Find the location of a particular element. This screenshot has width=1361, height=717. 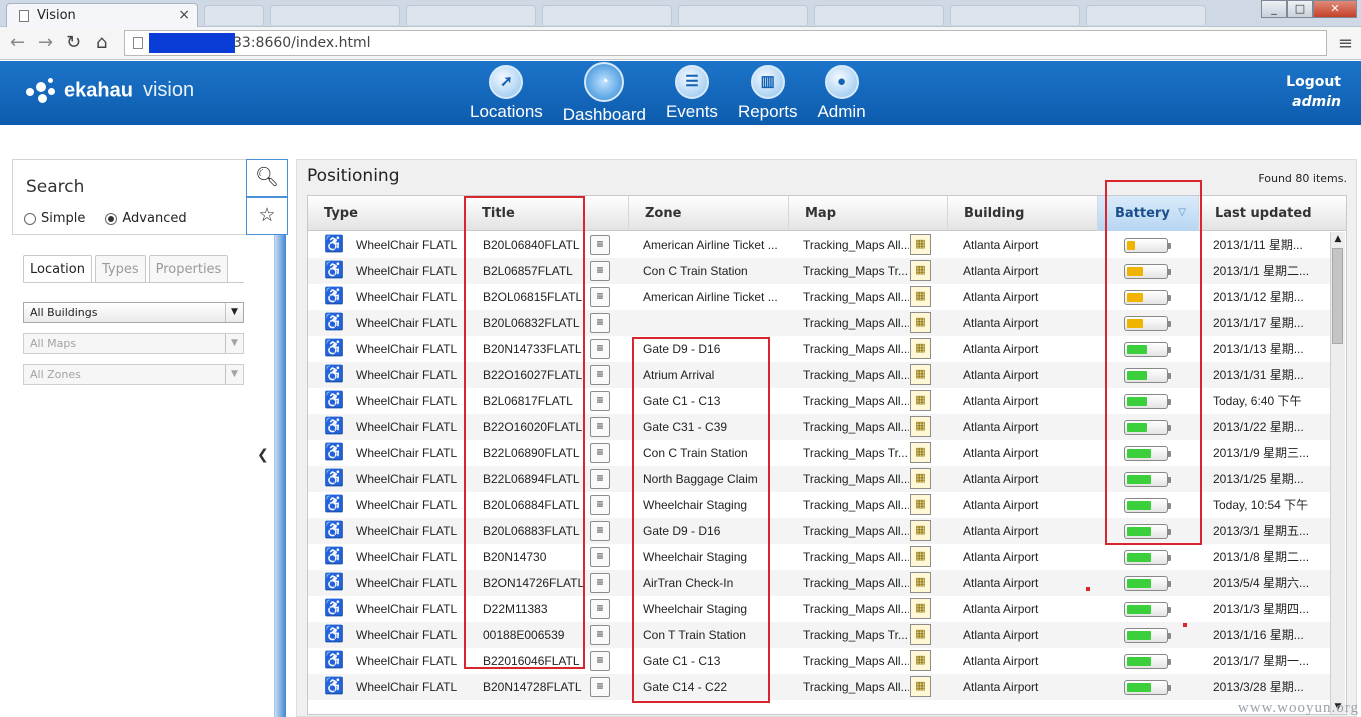

nav-dashboard: ◔ Dashboard is located at coordinates (604, 93).